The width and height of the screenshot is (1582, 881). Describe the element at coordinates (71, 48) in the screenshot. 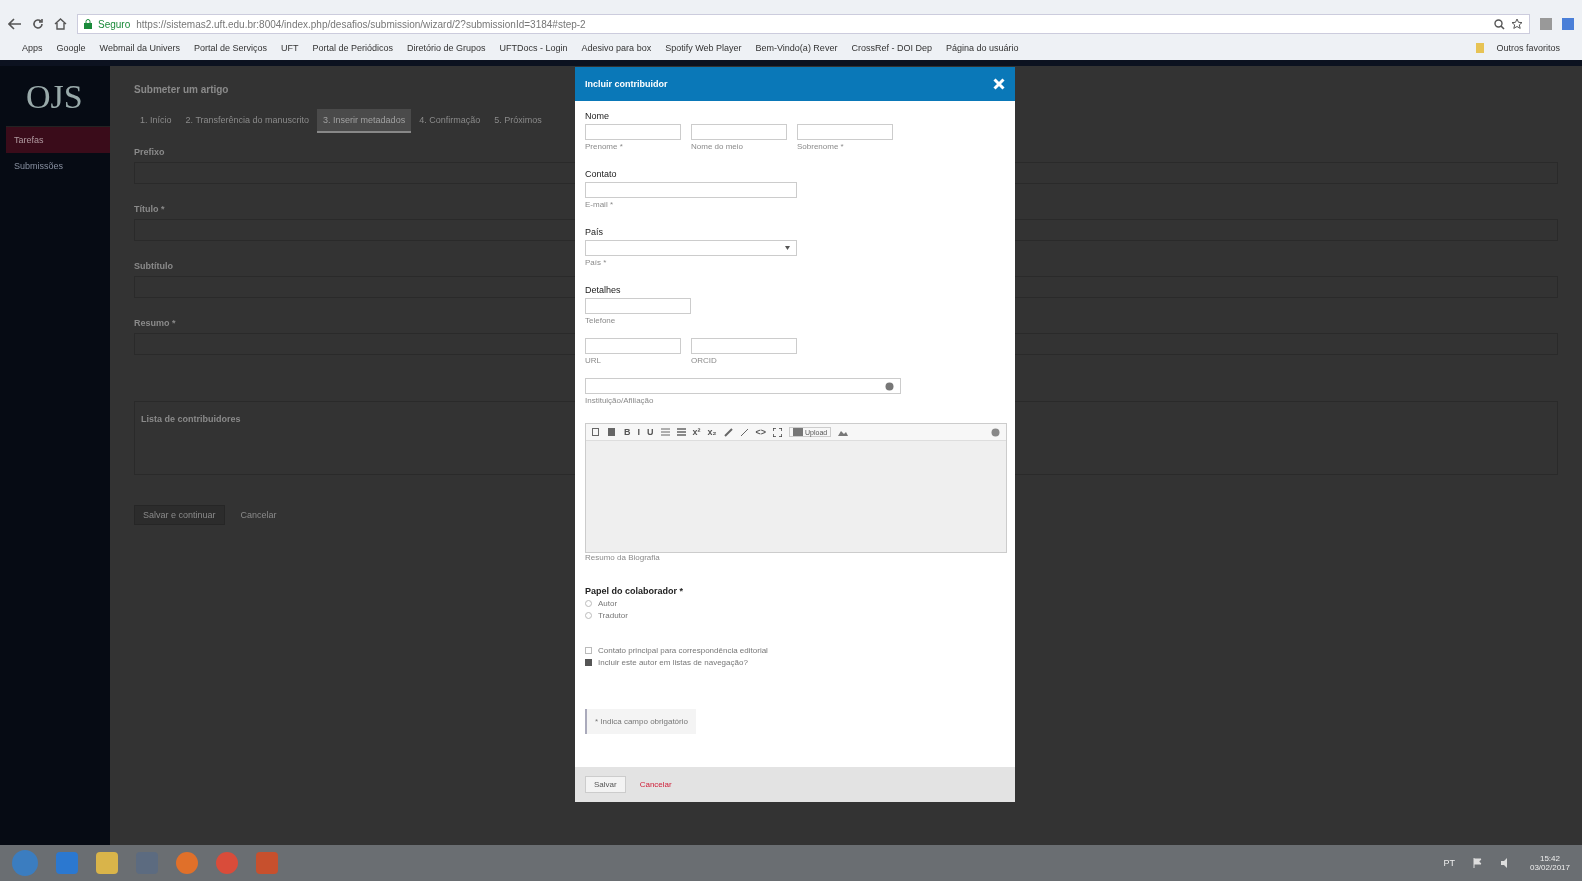

I see `bookmark-item: Google` at that location.